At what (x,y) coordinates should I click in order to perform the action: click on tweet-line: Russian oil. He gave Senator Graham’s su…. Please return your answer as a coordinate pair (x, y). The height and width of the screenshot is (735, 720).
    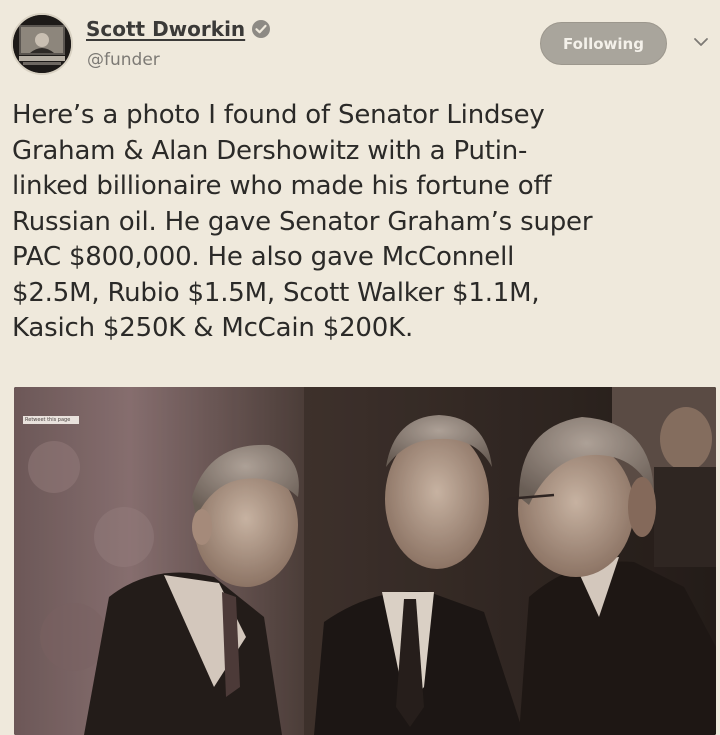
    Looking at the image, I should click on (302, 221).